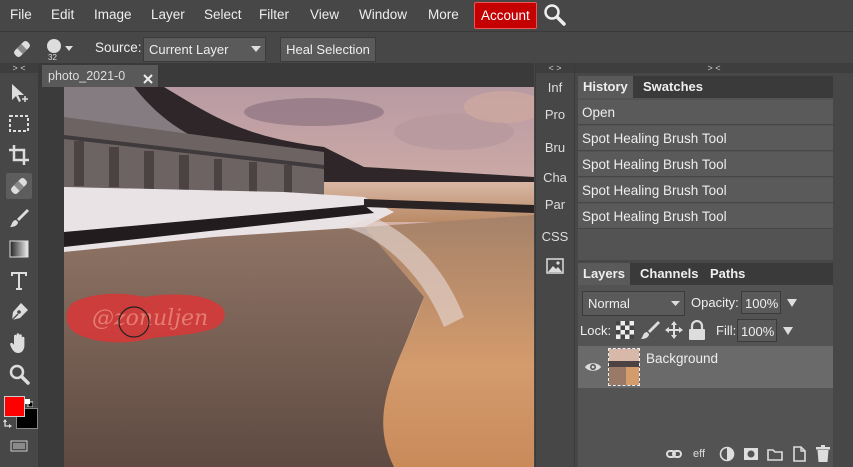  What do you see at coordinates (150, 318) in the screenshot?
I see `watermark-text: @zonuljen` at bounding box center [150, 318].